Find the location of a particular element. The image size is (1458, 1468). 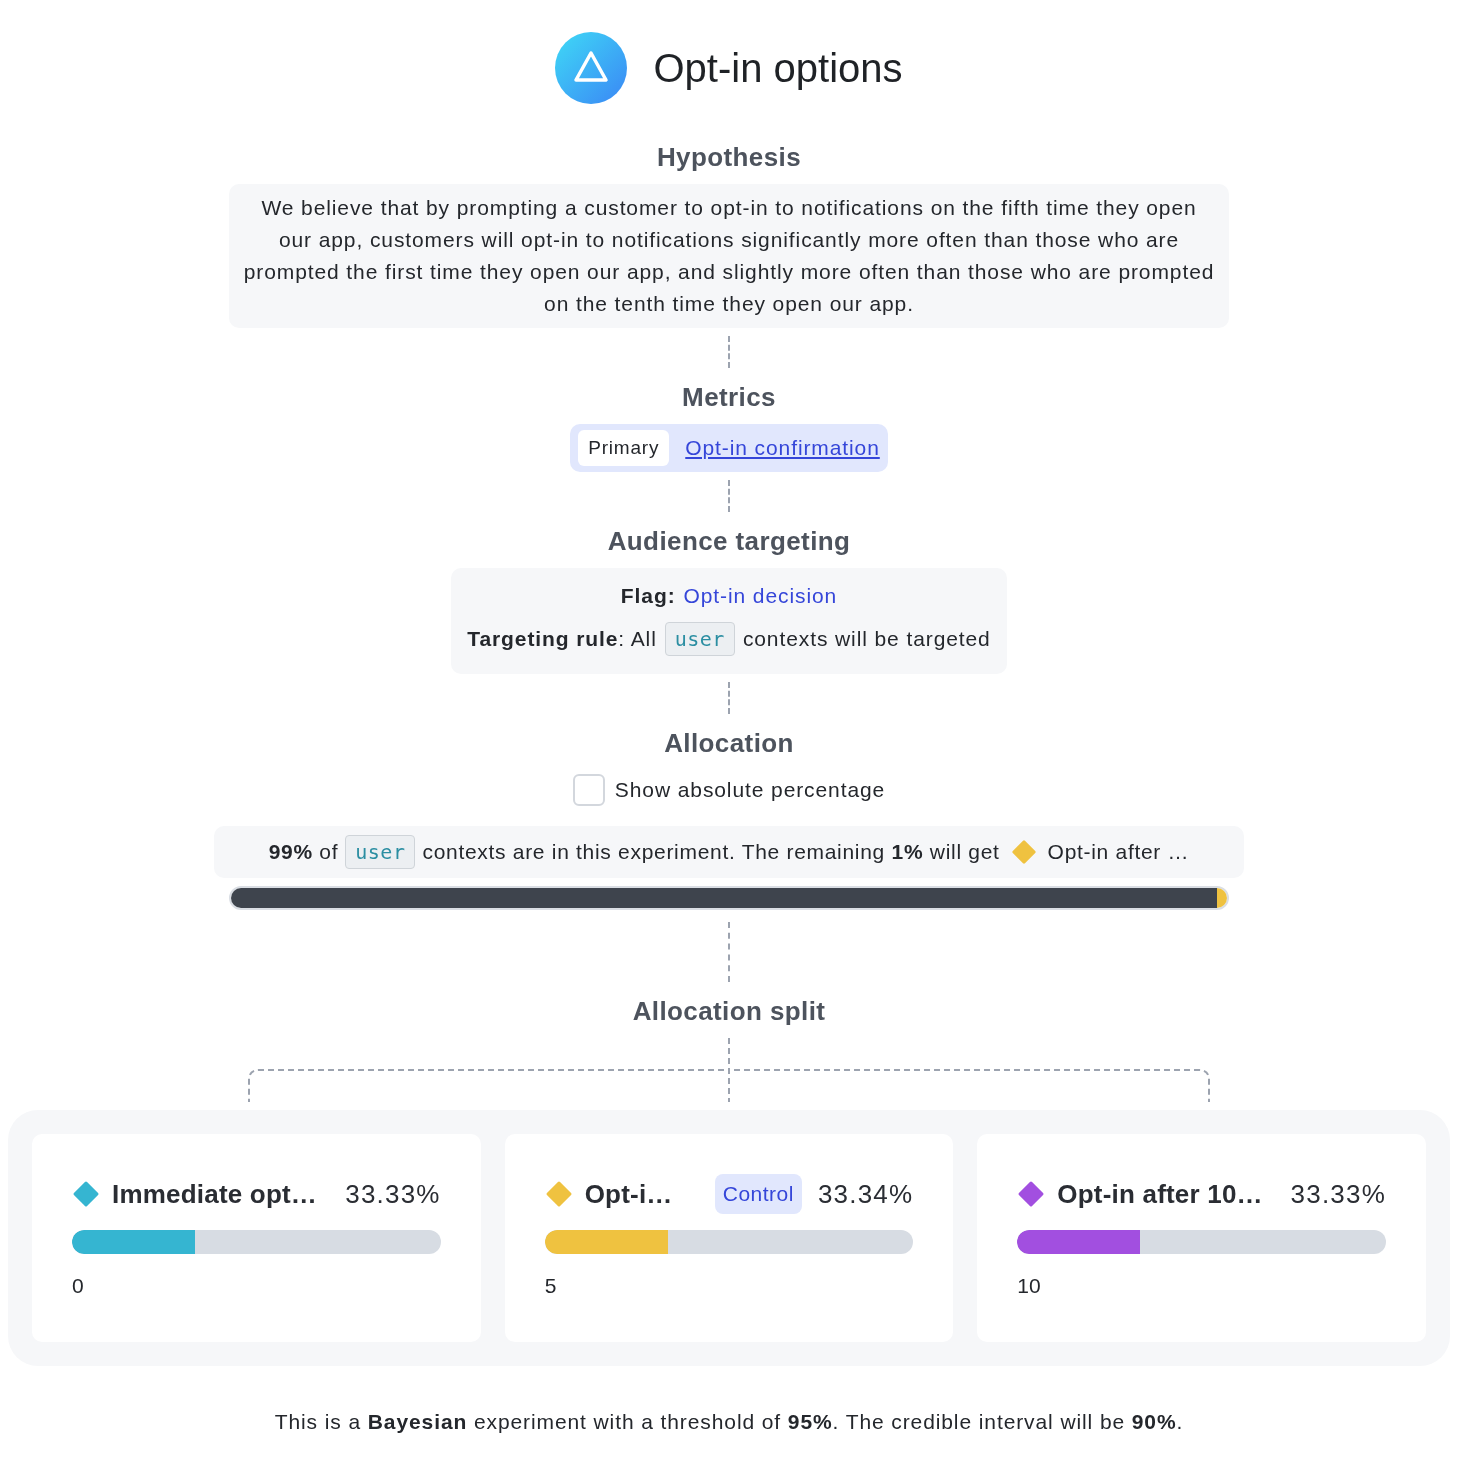

checkbox-label: Show absolute percentage is located at coordinates (750, 790).